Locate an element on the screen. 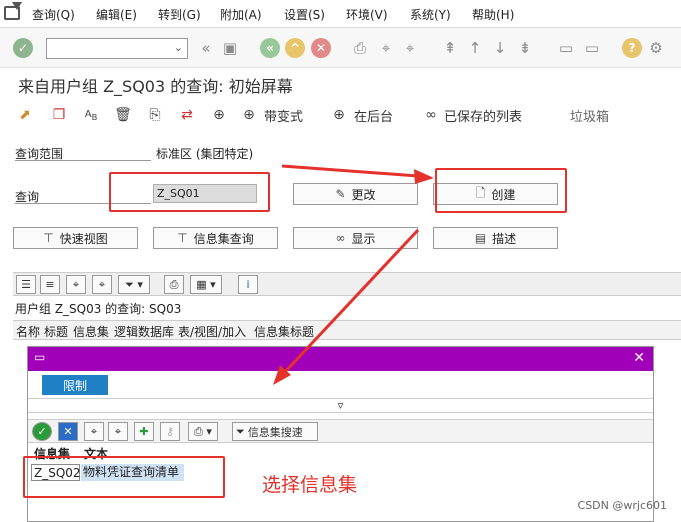 The image size is (681, 522). arrow-to-create is located at coordinates (350, 171).